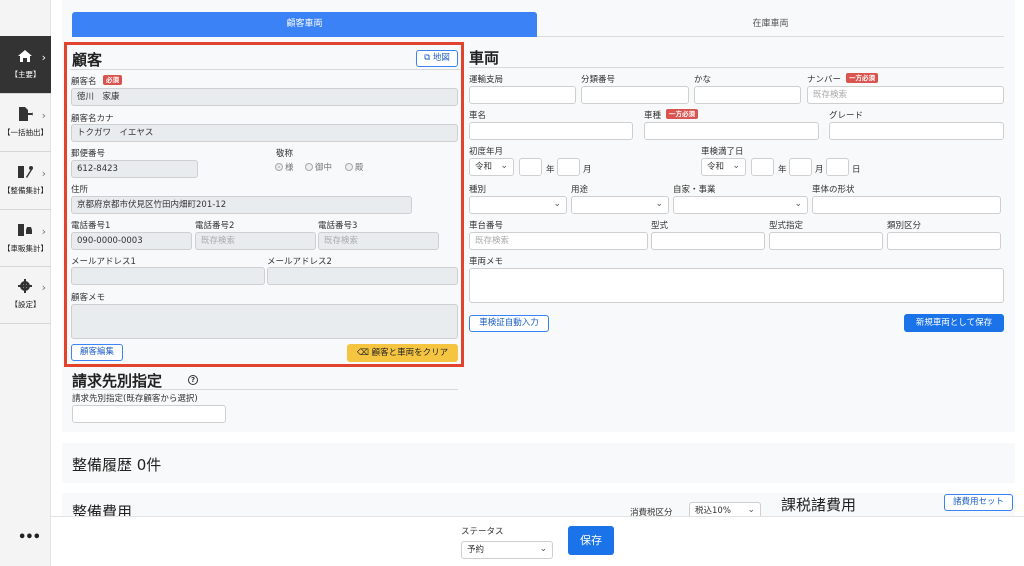  Describe the element at coordinates (800, 167) in the screenshot. I see `inspection-month-field` at that location.